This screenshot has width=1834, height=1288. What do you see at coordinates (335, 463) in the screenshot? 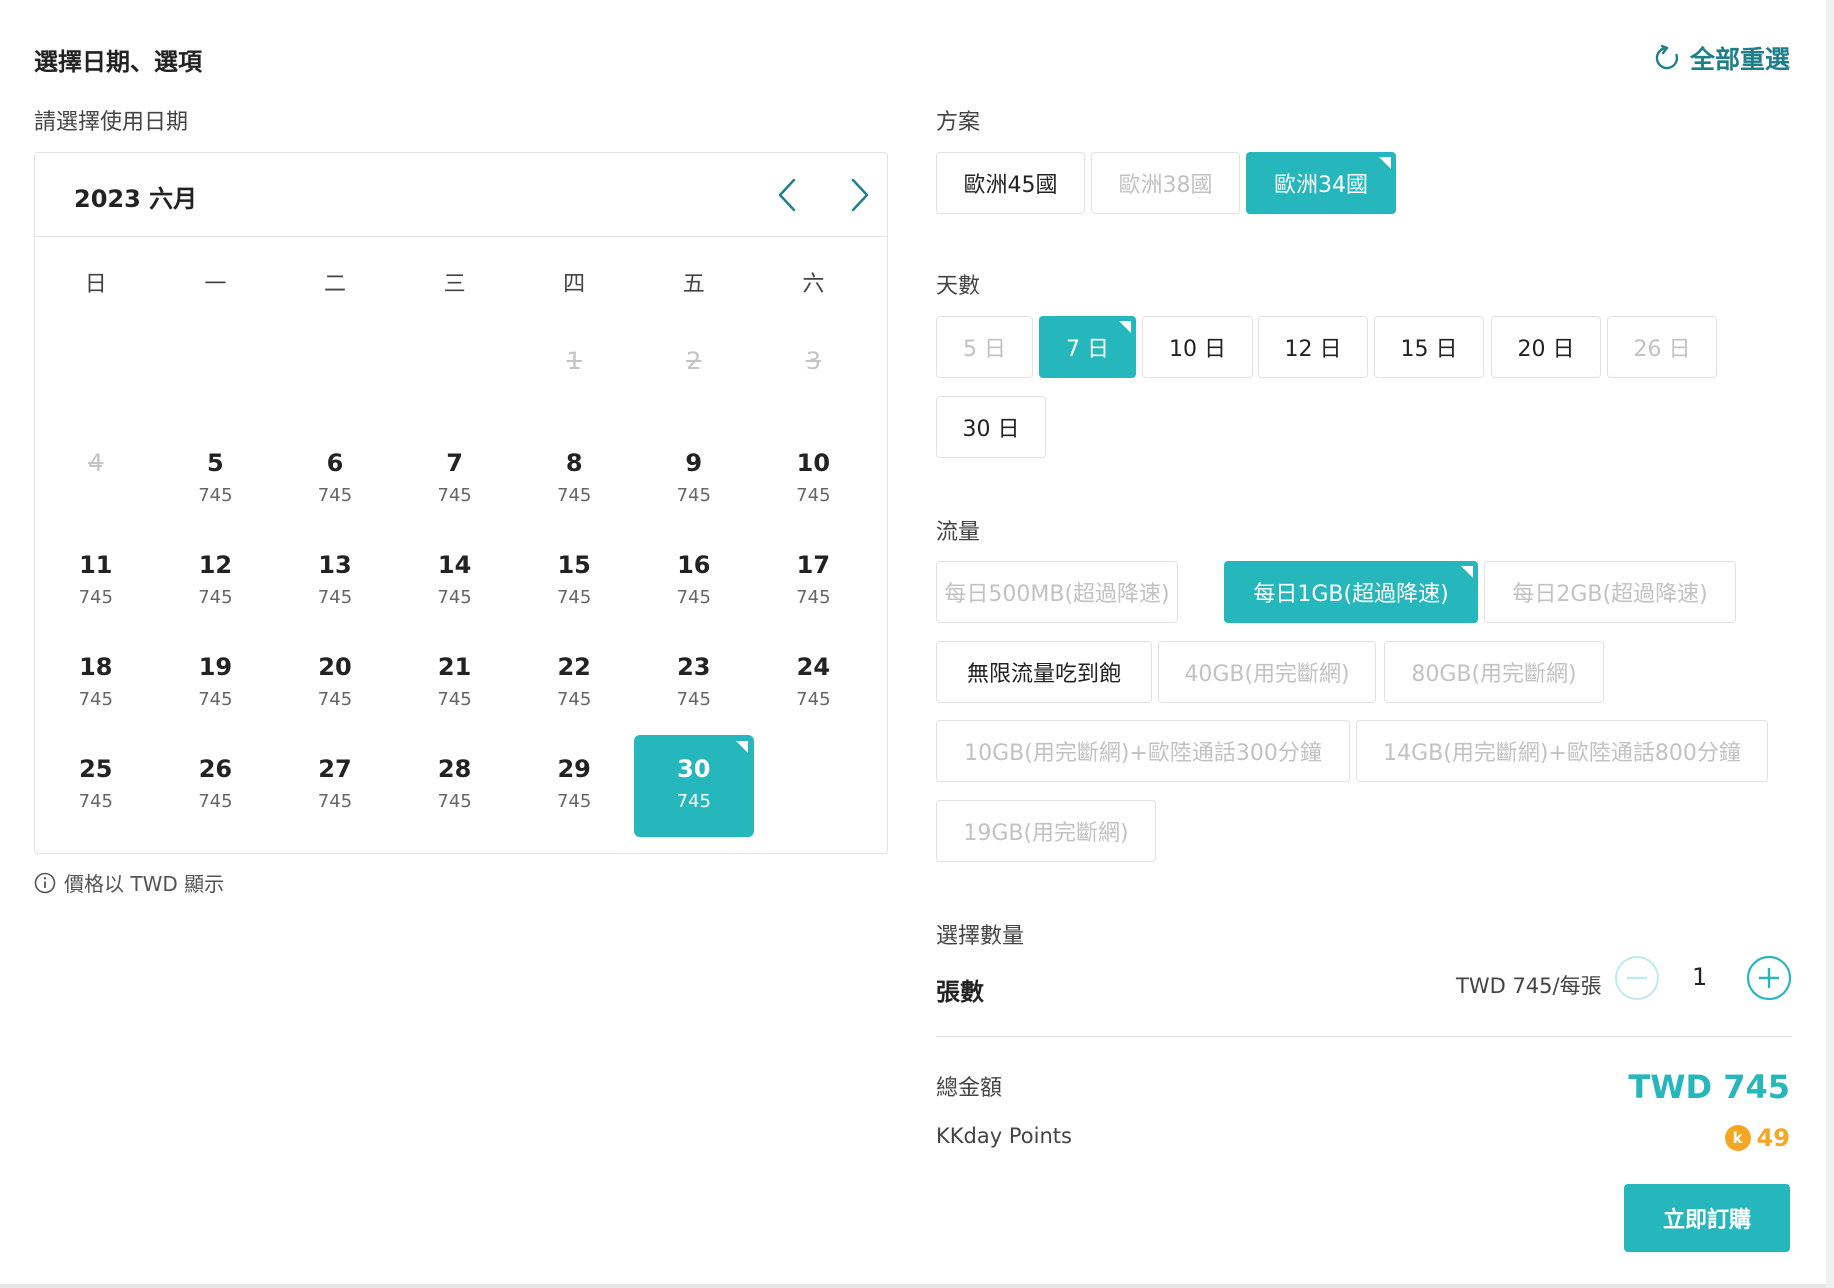
I see `day-number: 6` at bounding box center [335, 463].